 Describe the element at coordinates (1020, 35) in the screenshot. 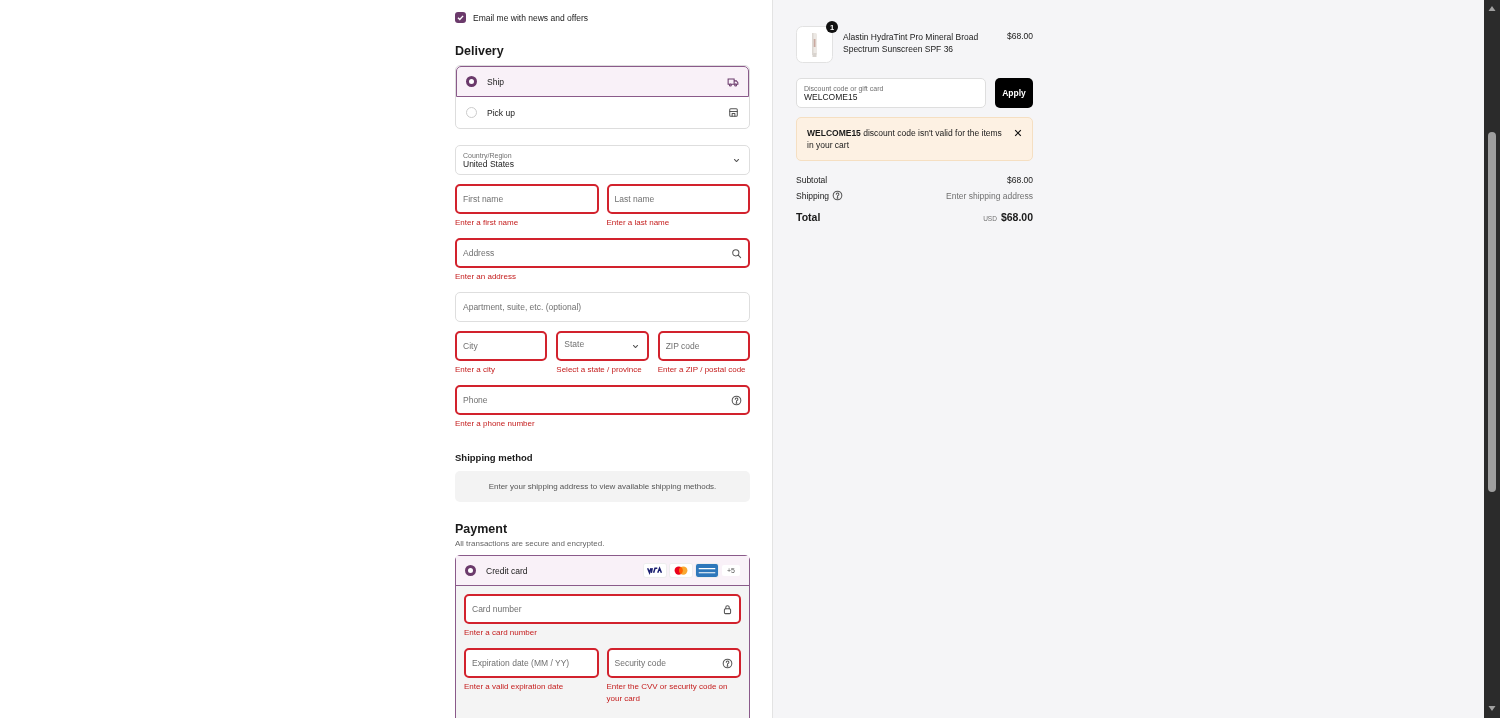

I see `product-price: $68.00` at that location.